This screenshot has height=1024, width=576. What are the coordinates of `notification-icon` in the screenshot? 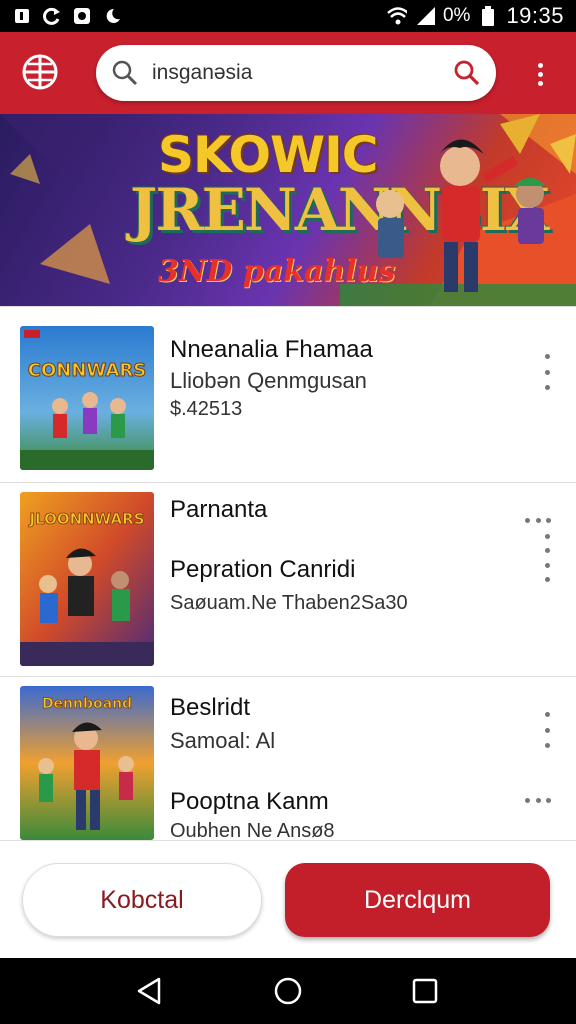 It's located at (22, 16).